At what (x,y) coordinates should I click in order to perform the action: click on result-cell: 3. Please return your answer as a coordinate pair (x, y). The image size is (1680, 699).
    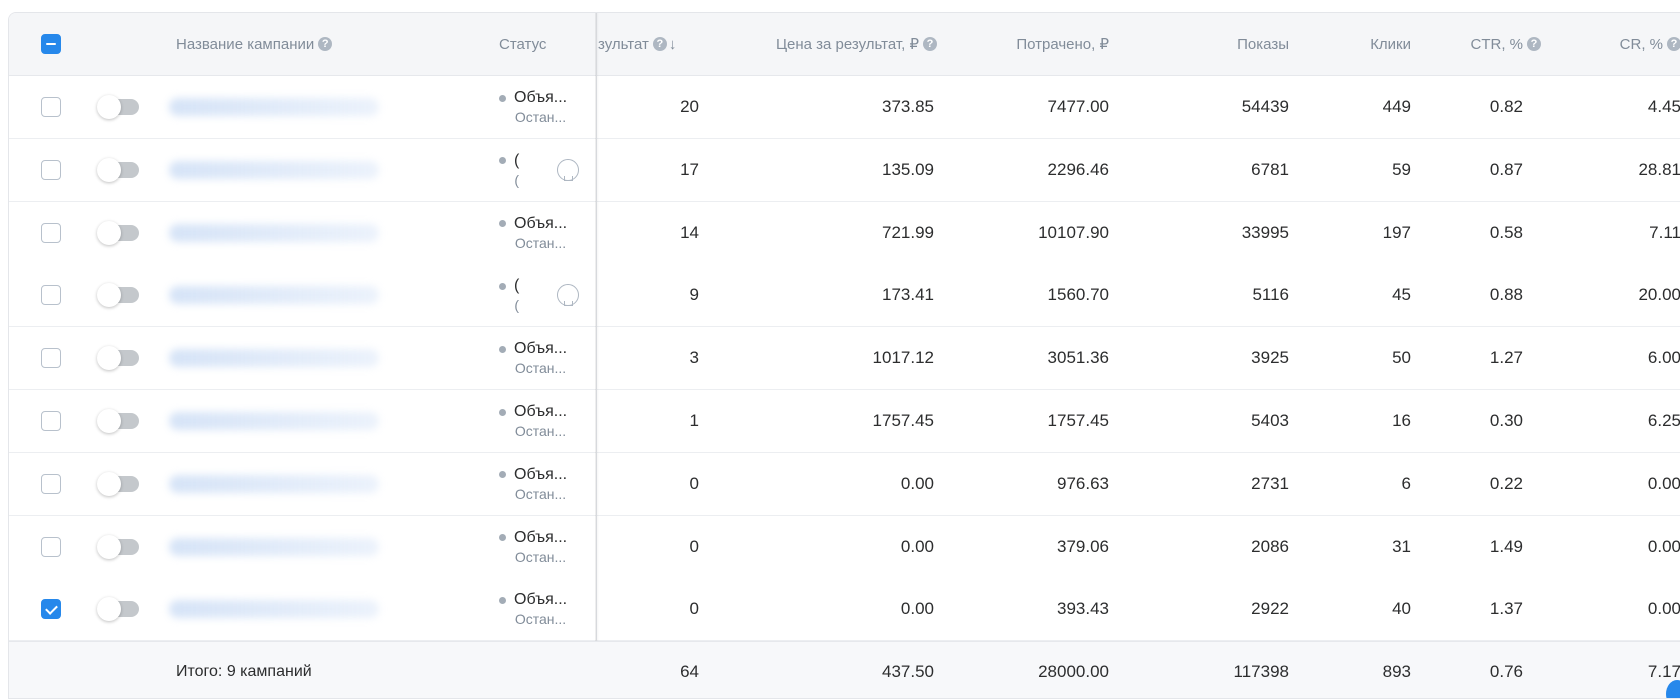
    Looking at the image, I should click on (694, 358).